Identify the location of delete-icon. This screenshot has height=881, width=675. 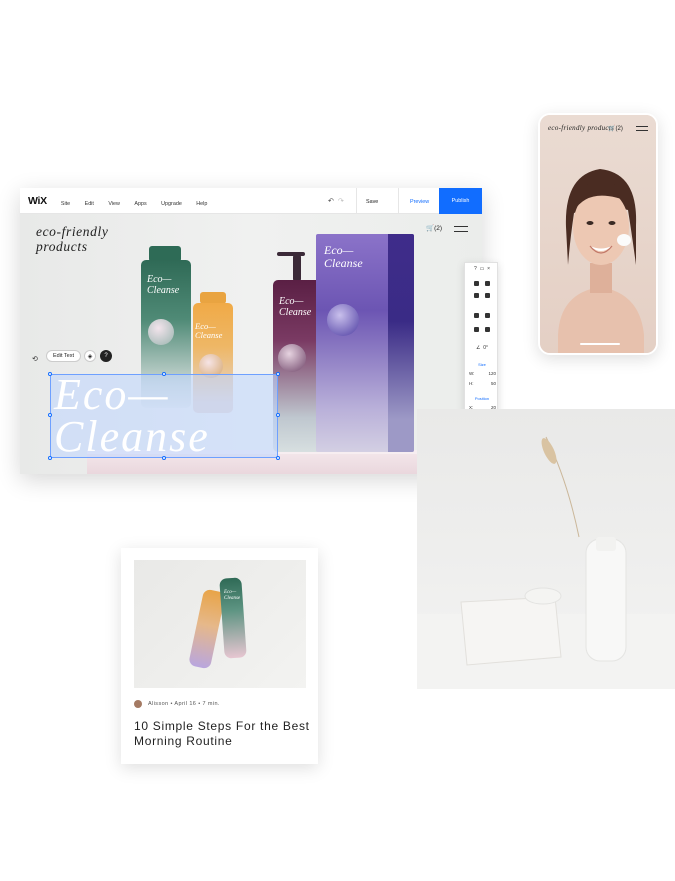
(487, 295).